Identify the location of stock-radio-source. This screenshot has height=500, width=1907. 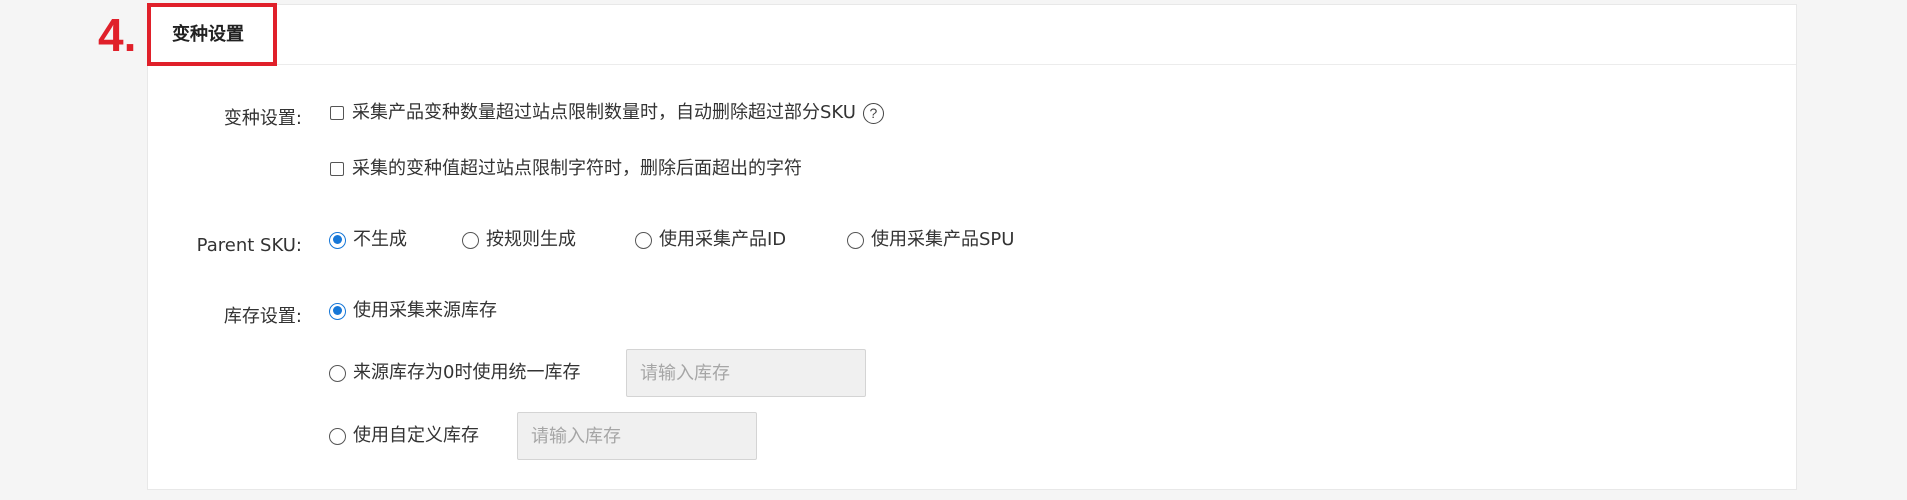
(337, 311).